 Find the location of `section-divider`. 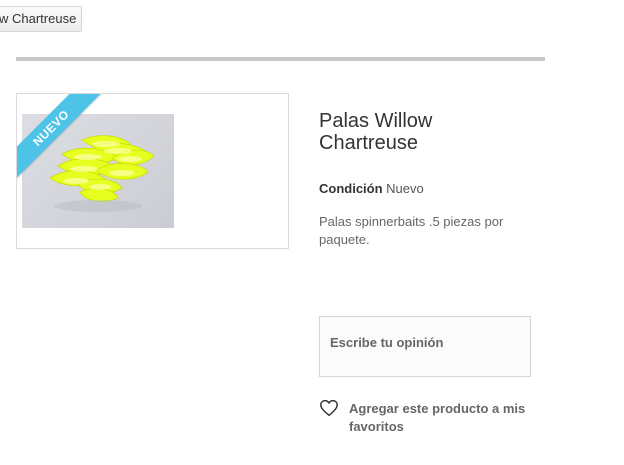

section-divider is located at coordinates (280, 59).